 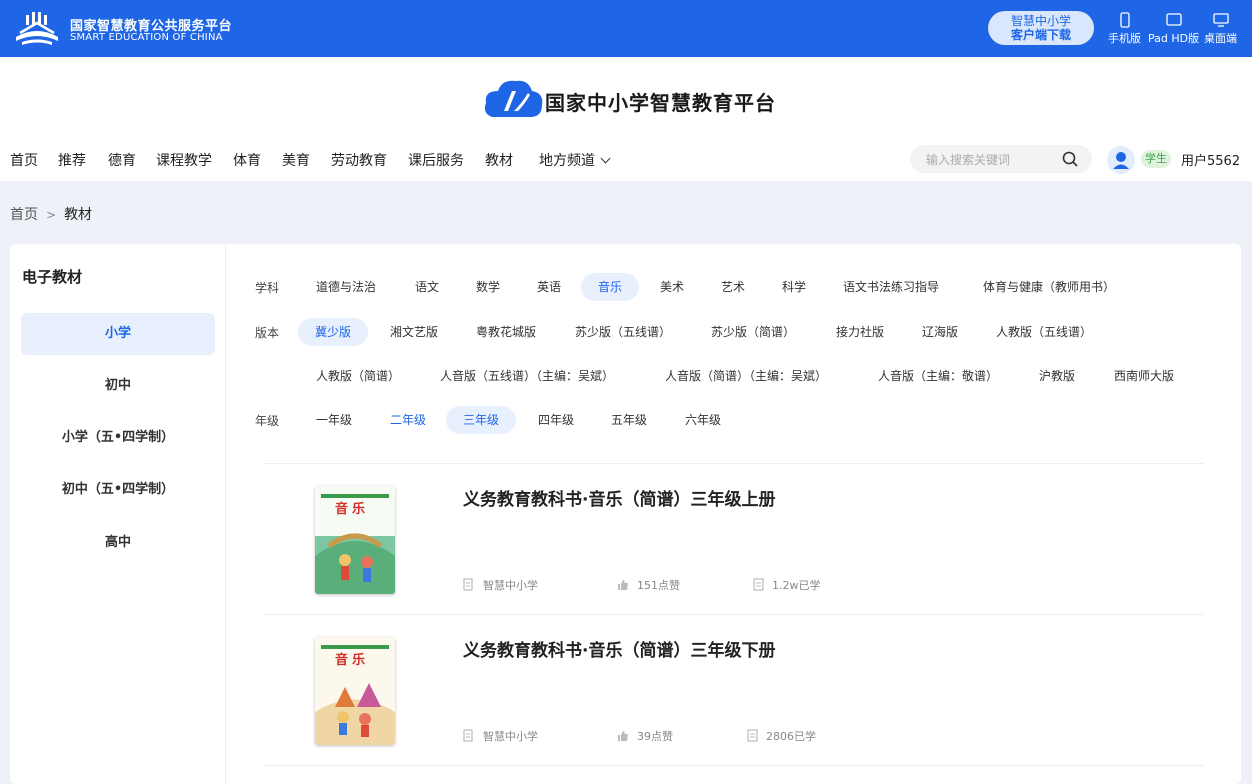 What do you see at coordinates (733, 287) in the screenshot?
I see `subject-chip: 艺术` at bounding box center [733, 287].